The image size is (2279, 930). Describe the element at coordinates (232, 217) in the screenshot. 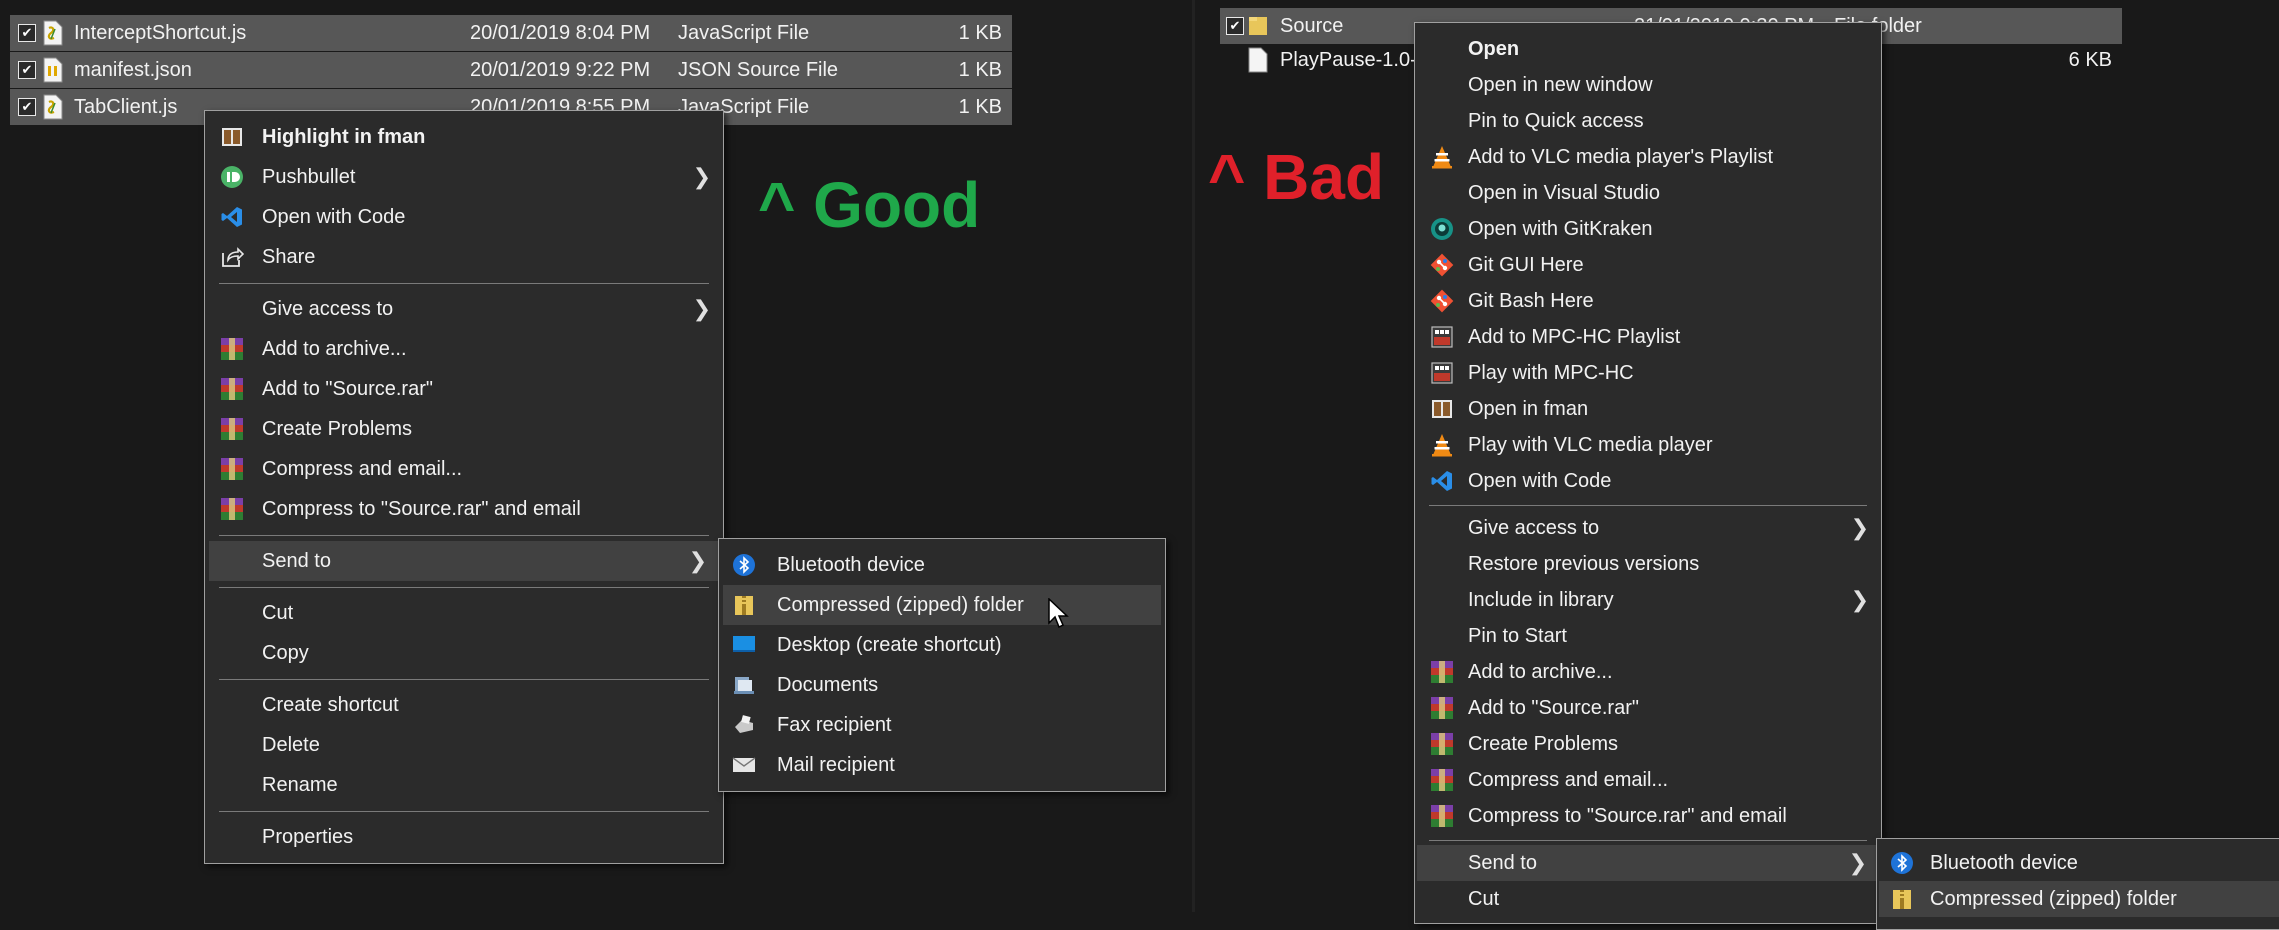

I see `vscode-icon` at that location.